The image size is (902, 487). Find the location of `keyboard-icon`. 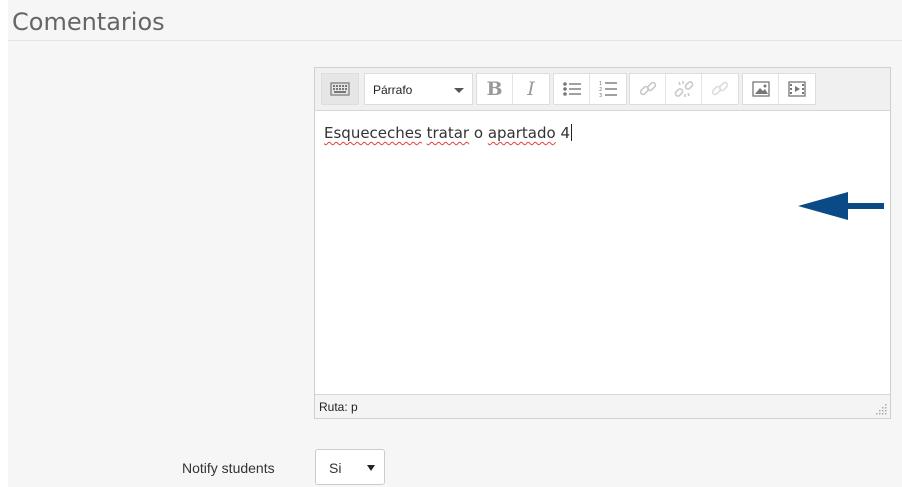

keyboard-icon is located at coordinates (340, 89).